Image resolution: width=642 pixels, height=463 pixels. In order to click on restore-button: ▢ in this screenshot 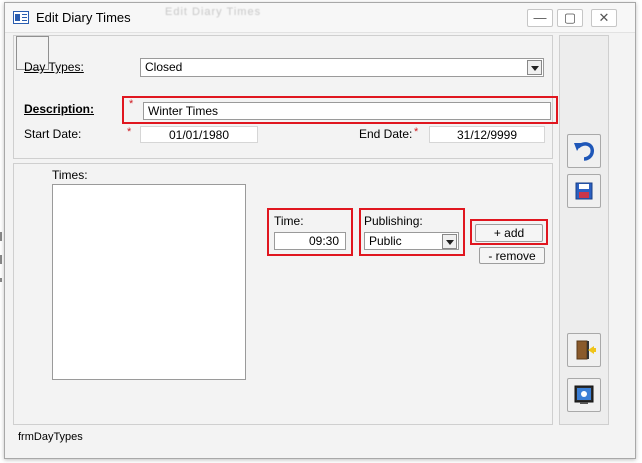, I will do `click(570, 18)`.